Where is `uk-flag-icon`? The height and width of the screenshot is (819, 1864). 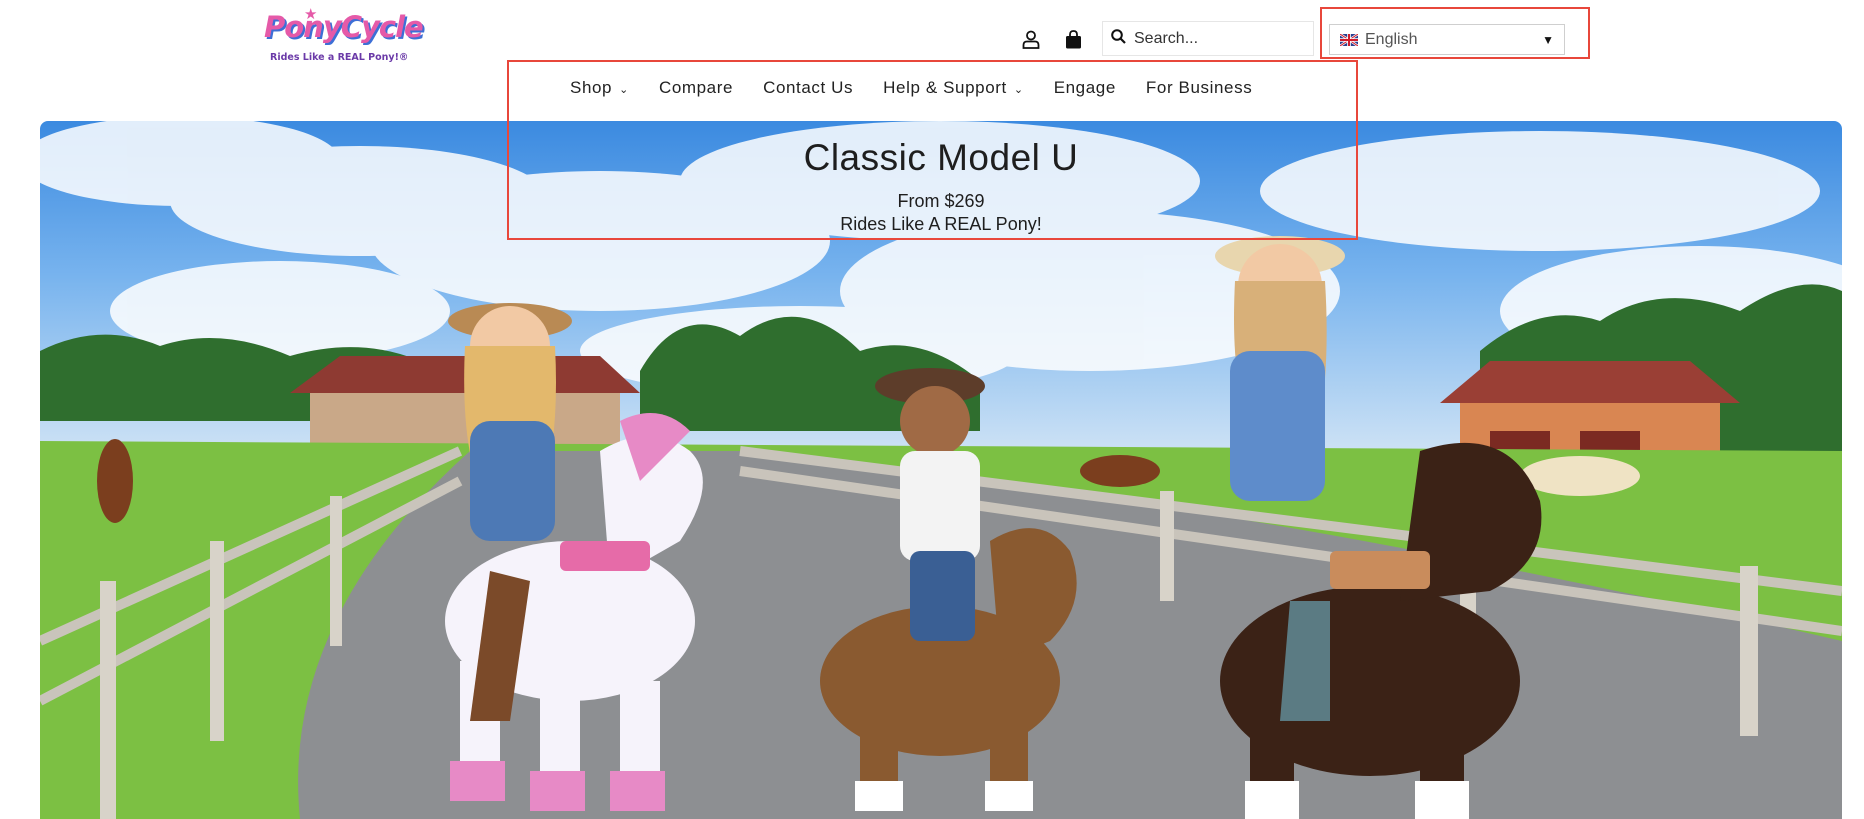
uk-flag-icon is located at coordinates (1349, 39).